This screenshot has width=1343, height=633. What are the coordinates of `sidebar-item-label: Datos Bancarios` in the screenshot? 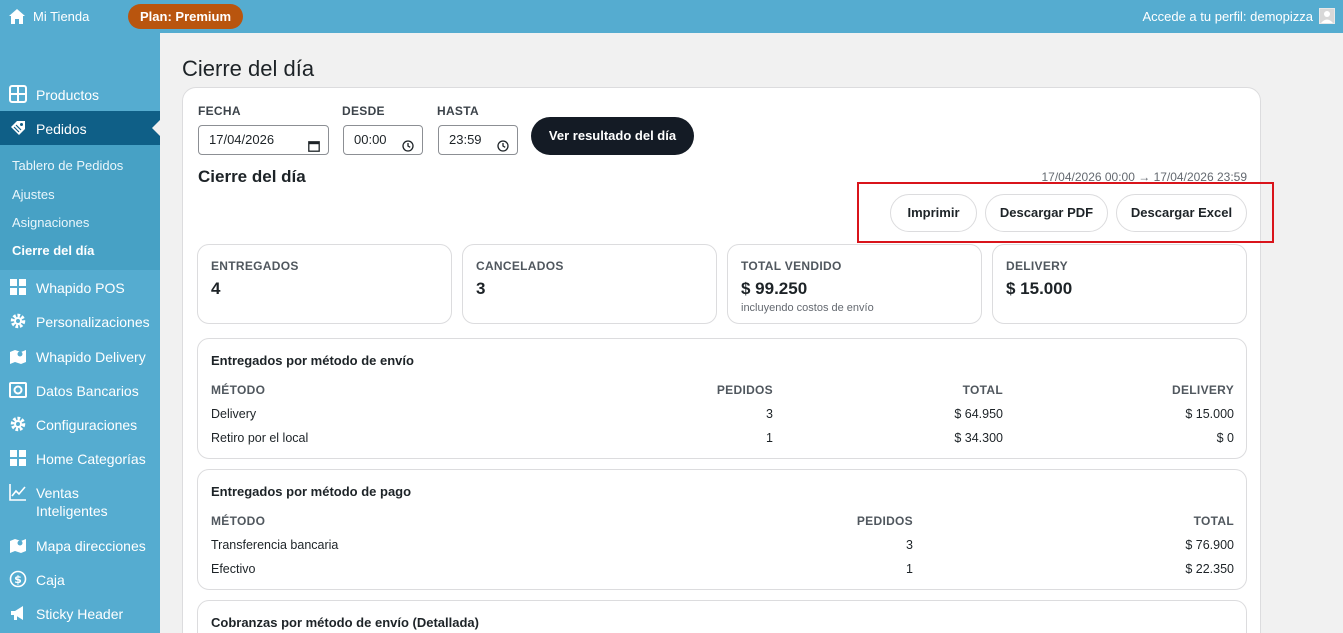 It's located at (87, 391).